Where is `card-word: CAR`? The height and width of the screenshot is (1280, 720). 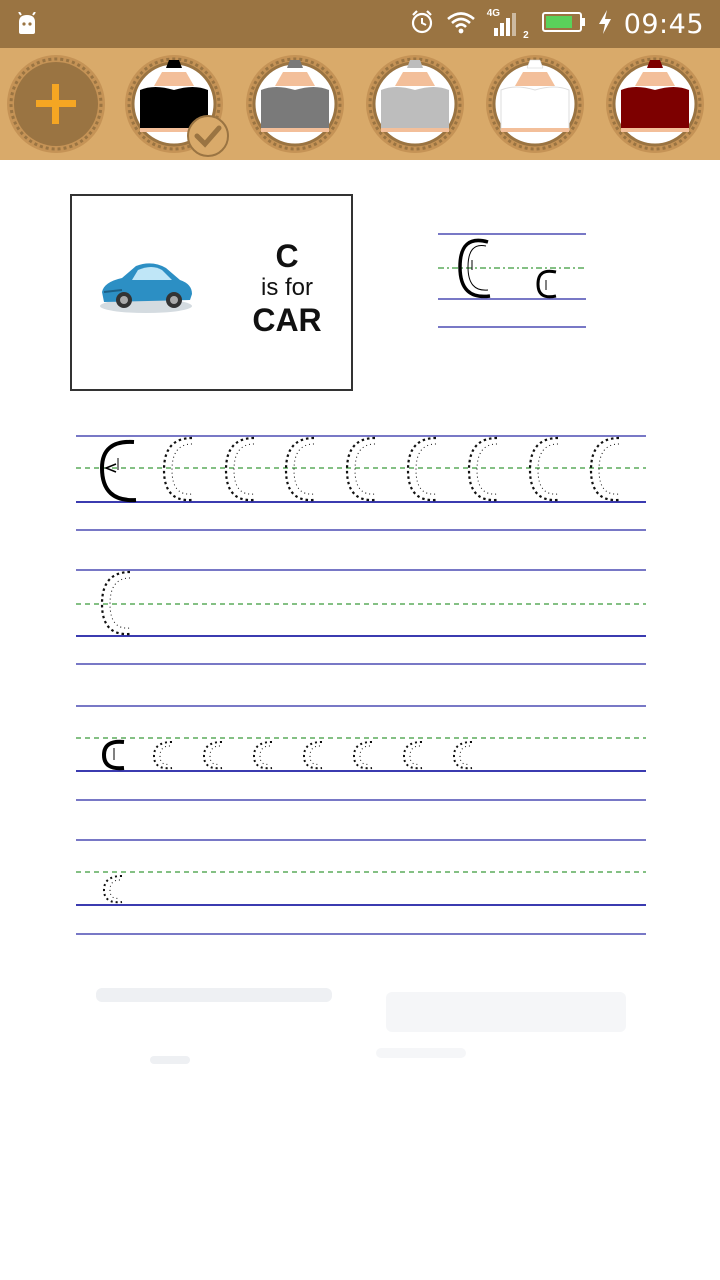
card-word: CAR is located at coordinates (287, 320).